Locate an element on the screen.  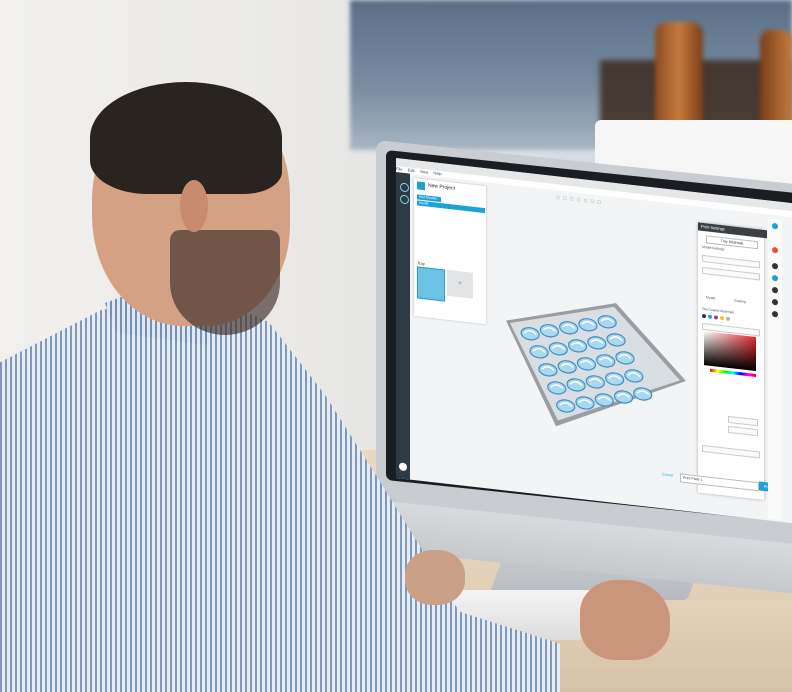
color-picker is located at coordinates (730, 351).